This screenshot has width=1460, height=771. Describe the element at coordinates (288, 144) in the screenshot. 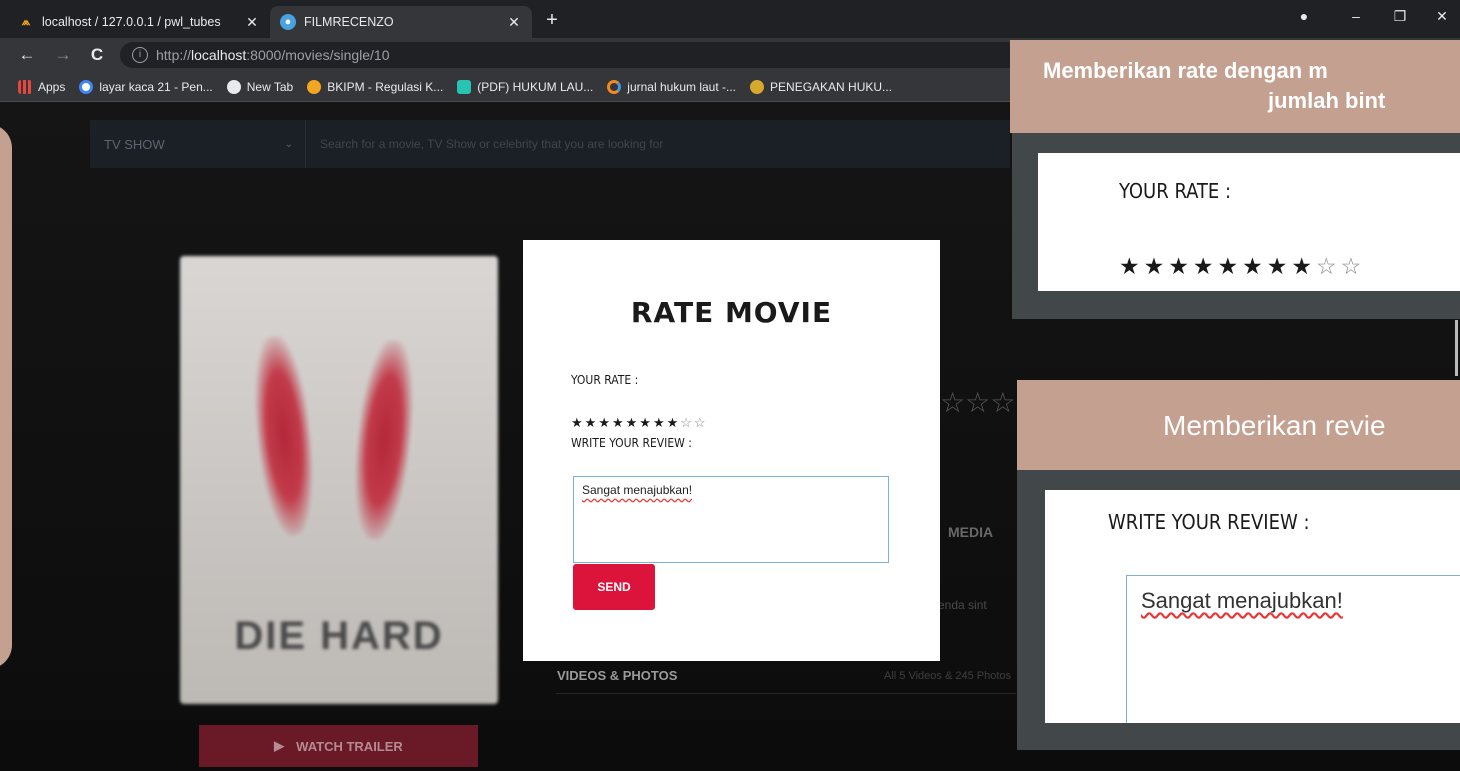

I see `chevron-down-icon: ⌄` at that location.